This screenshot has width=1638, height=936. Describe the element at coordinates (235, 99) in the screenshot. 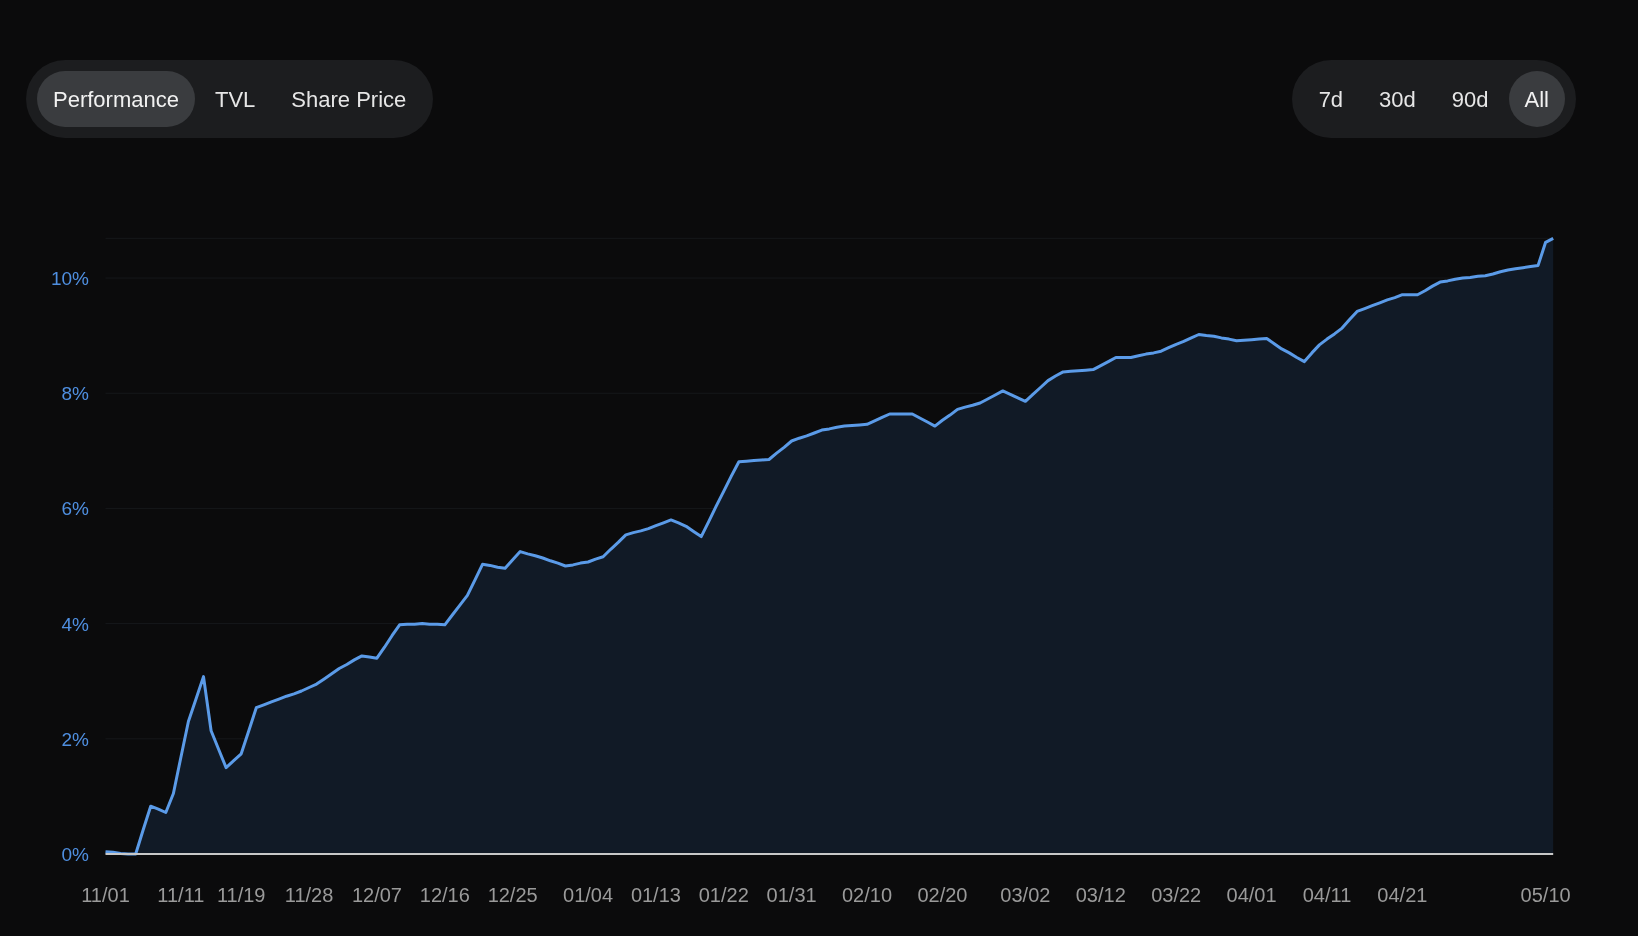

I see `view-tab: TVL` at that location.